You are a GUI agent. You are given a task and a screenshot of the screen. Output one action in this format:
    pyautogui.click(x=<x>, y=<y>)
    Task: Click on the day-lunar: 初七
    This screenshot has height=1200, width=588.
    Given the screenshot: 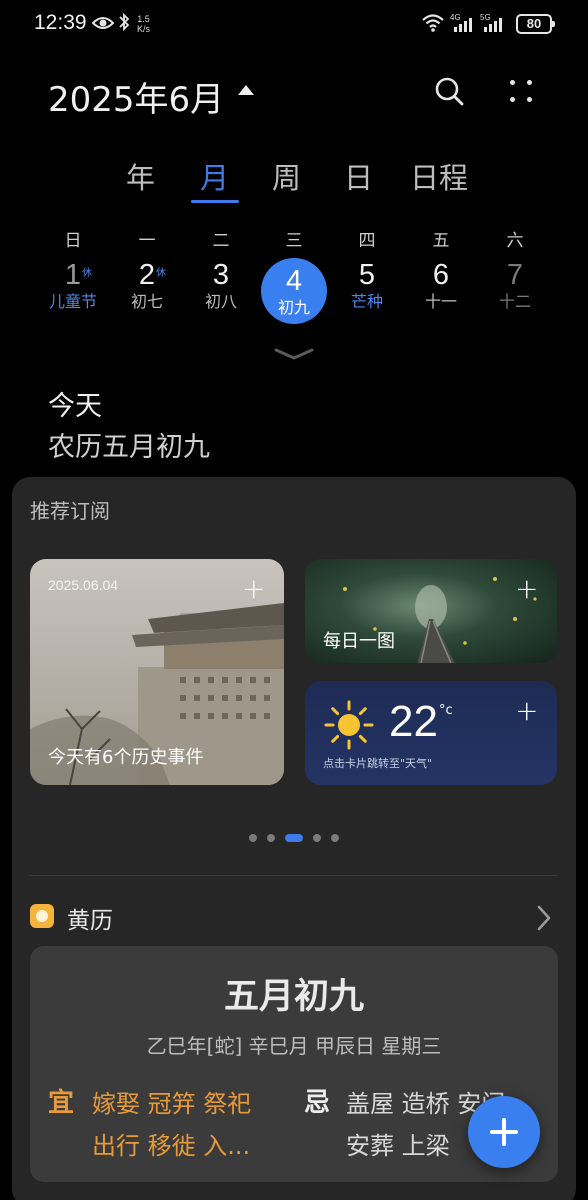 What is the action you would take?
    pyautogui.click(x=146, y=301)
    